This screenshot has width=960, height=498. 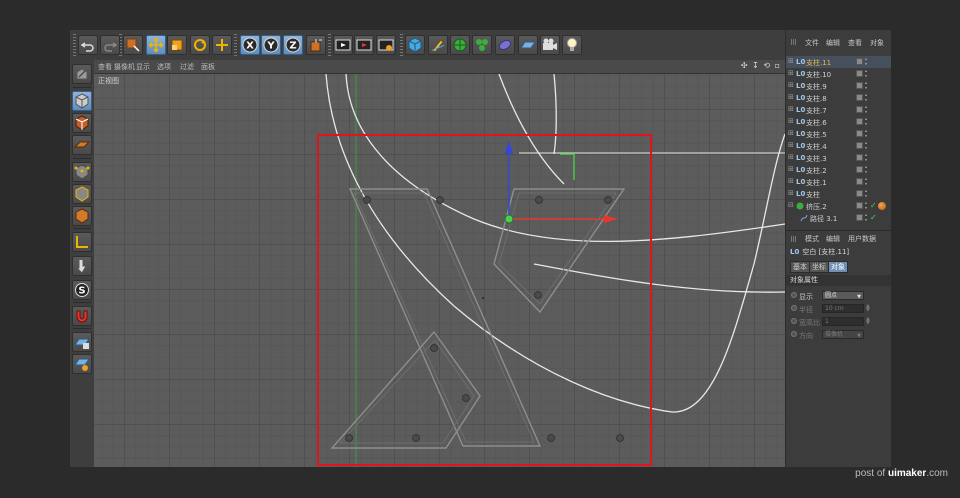 What do you see at coordinates (438, 45) in the screenshot?
I see `pen-spline-button` at bounding box center [438, 45].